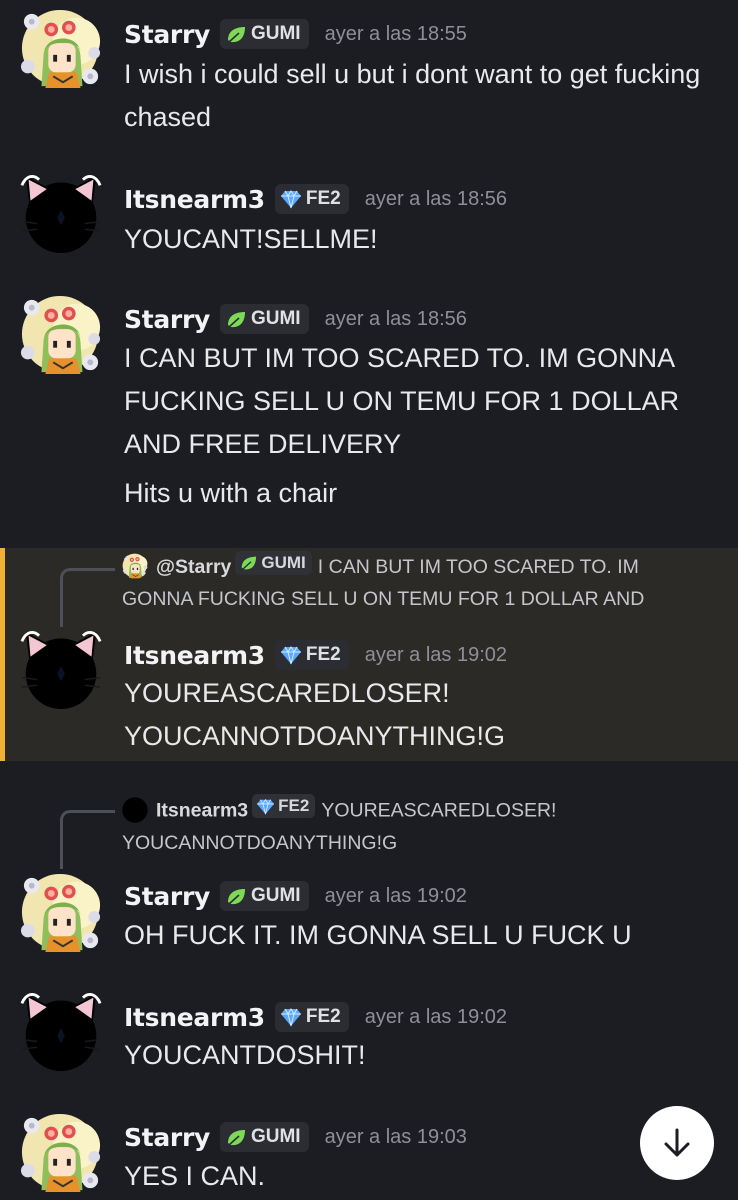  I want to click on jump-to-bottom-button, so click(677, 1143).